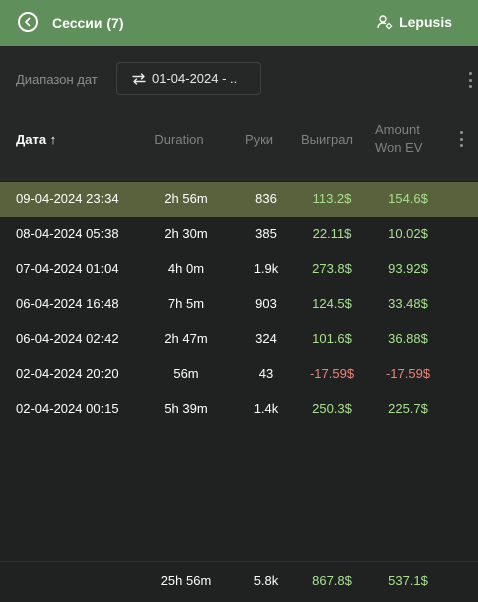 Image resolution: width=478 pixels, height=602 pixels. I want to click on user-settings-icon, so click(385, 22).